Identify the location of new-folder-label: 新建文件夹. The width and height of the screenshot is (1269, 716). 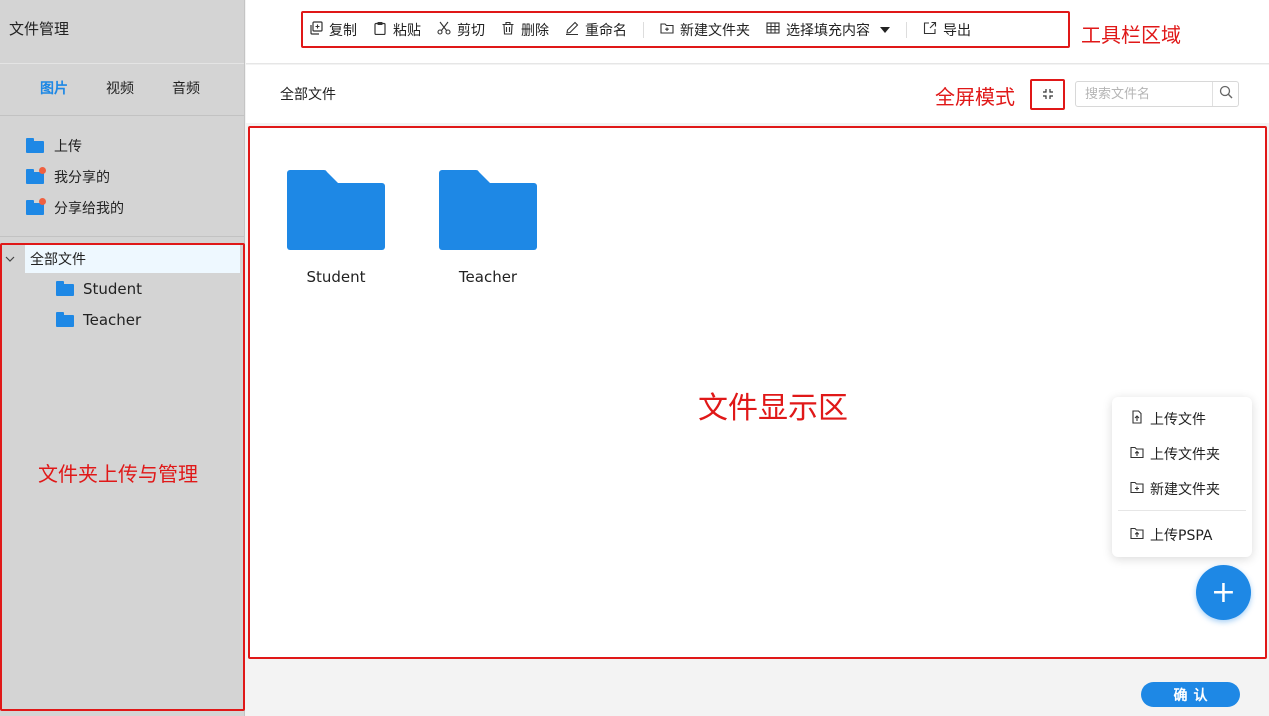
(715, 31).